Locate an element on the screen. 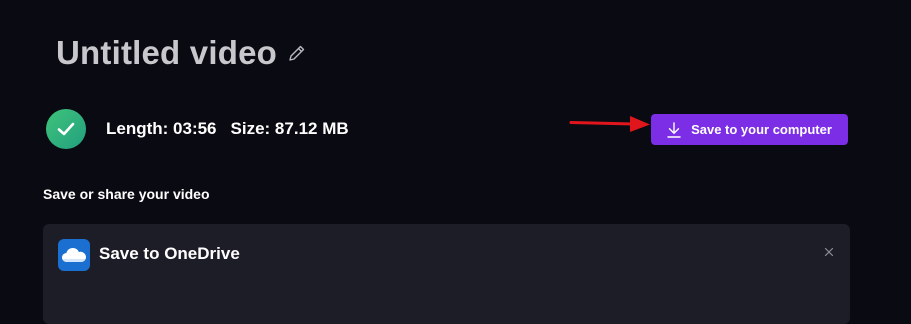 The image size is (911, 324). save-to-computer-label: Save to your computer is located at coordinates (761, 129).